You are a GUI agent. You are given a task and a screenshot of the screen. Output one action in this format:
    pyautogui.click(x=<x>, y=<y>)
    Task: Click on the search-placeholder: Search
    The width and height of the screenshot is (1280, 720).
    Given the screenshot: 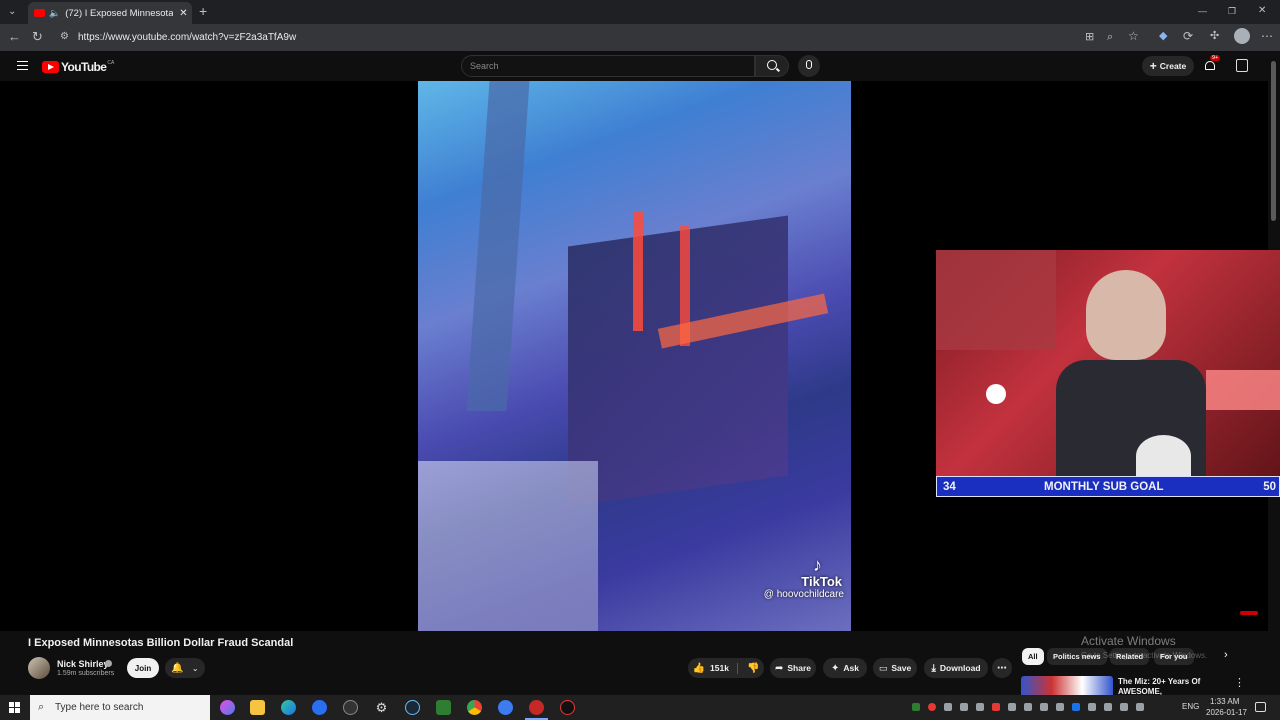 What is the action you would take?
    pyautogui.click(x=484, y=66)
    